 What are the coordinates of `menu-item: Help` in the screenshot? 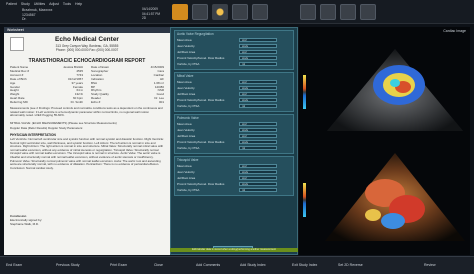 It's located at (78, 4).